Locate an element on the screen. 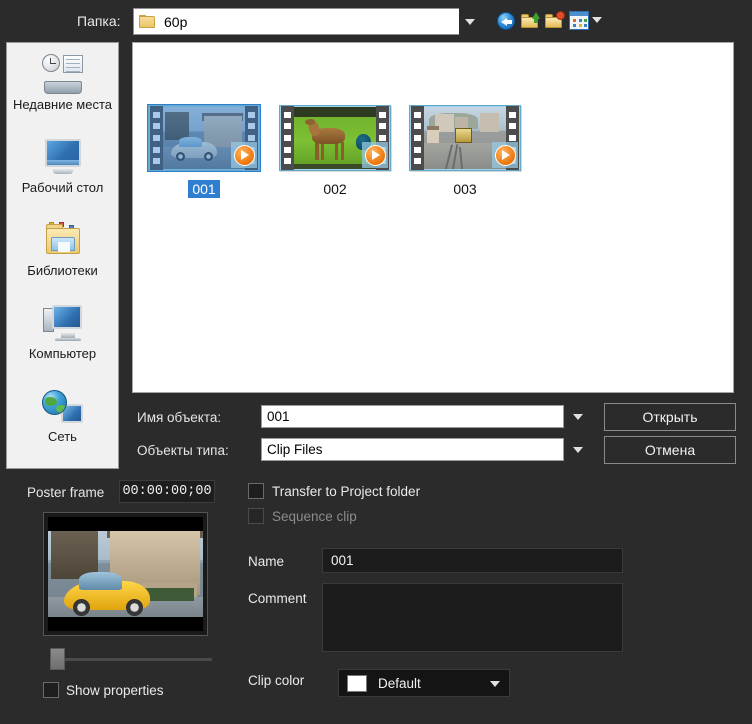 This screenshot has width=752, height=724. object-name-label: Имя объекта: is located at coordinates (179, 417).